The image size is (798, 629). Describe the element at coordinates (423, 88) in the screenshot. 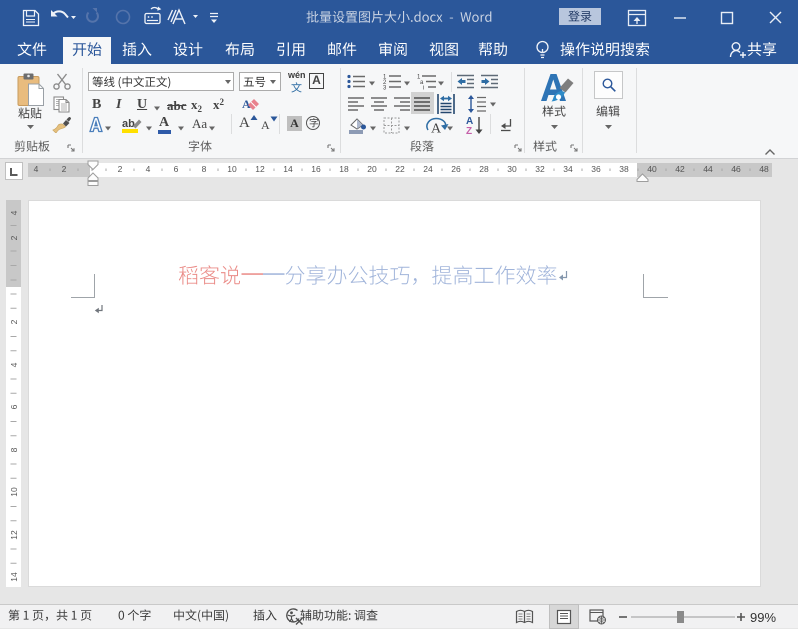

I see `svg-text: i` at that location.